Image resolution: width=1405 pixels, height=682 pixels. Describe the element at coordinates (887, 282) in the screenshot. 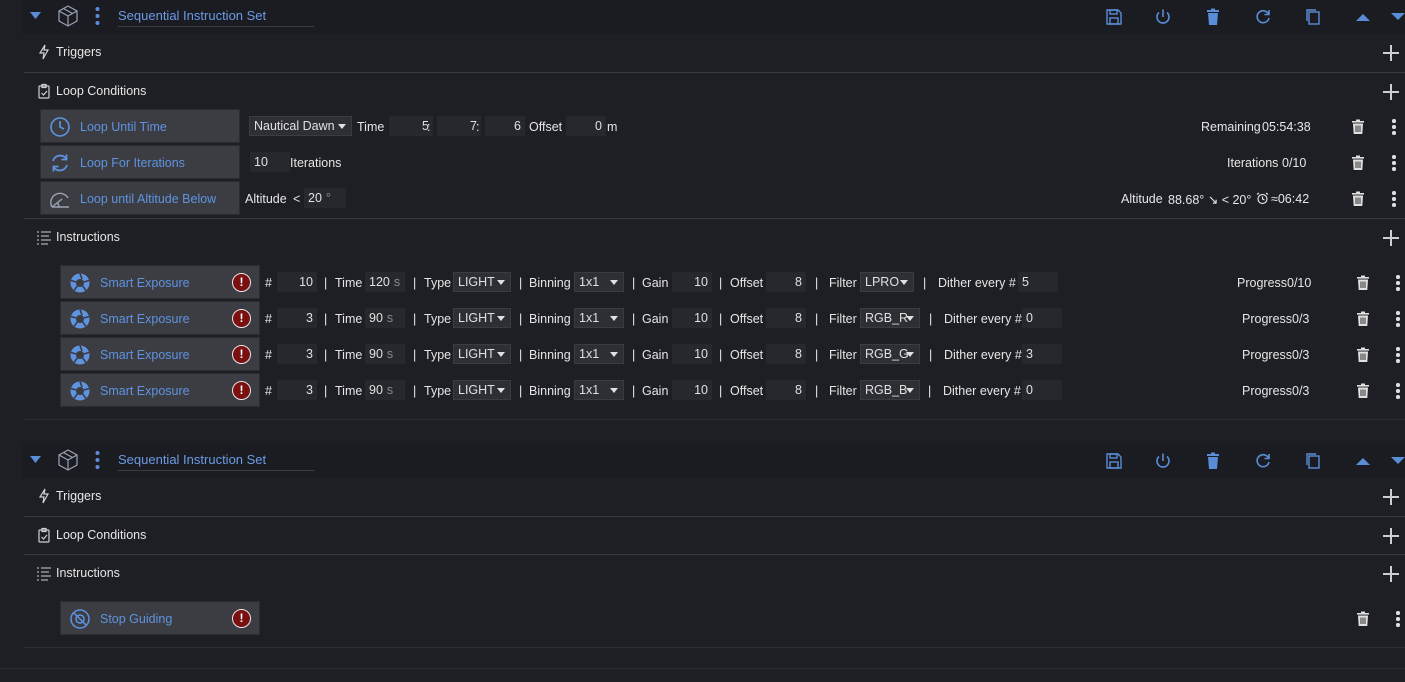

I see `filter-select: LPRO` at that location.